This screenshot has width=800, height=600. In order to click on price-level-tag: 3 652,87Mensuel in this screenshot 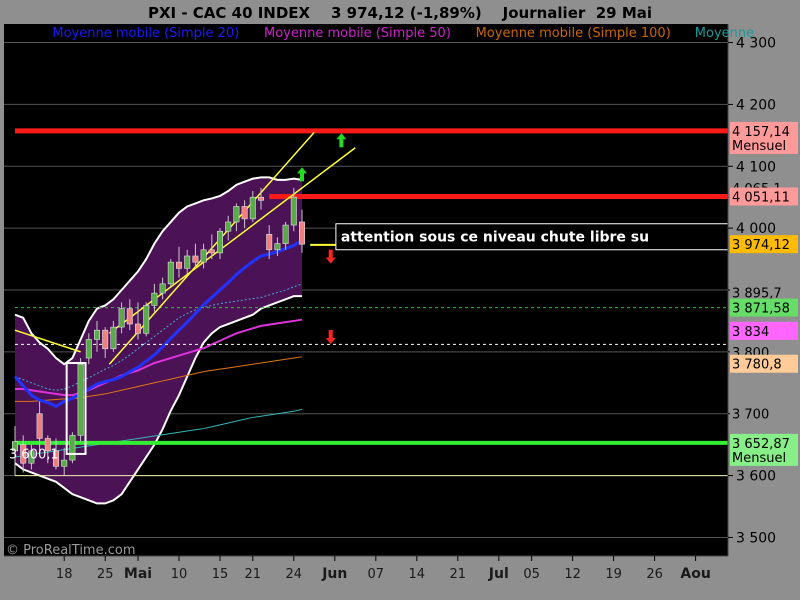, I will do `click(764, 449)`.